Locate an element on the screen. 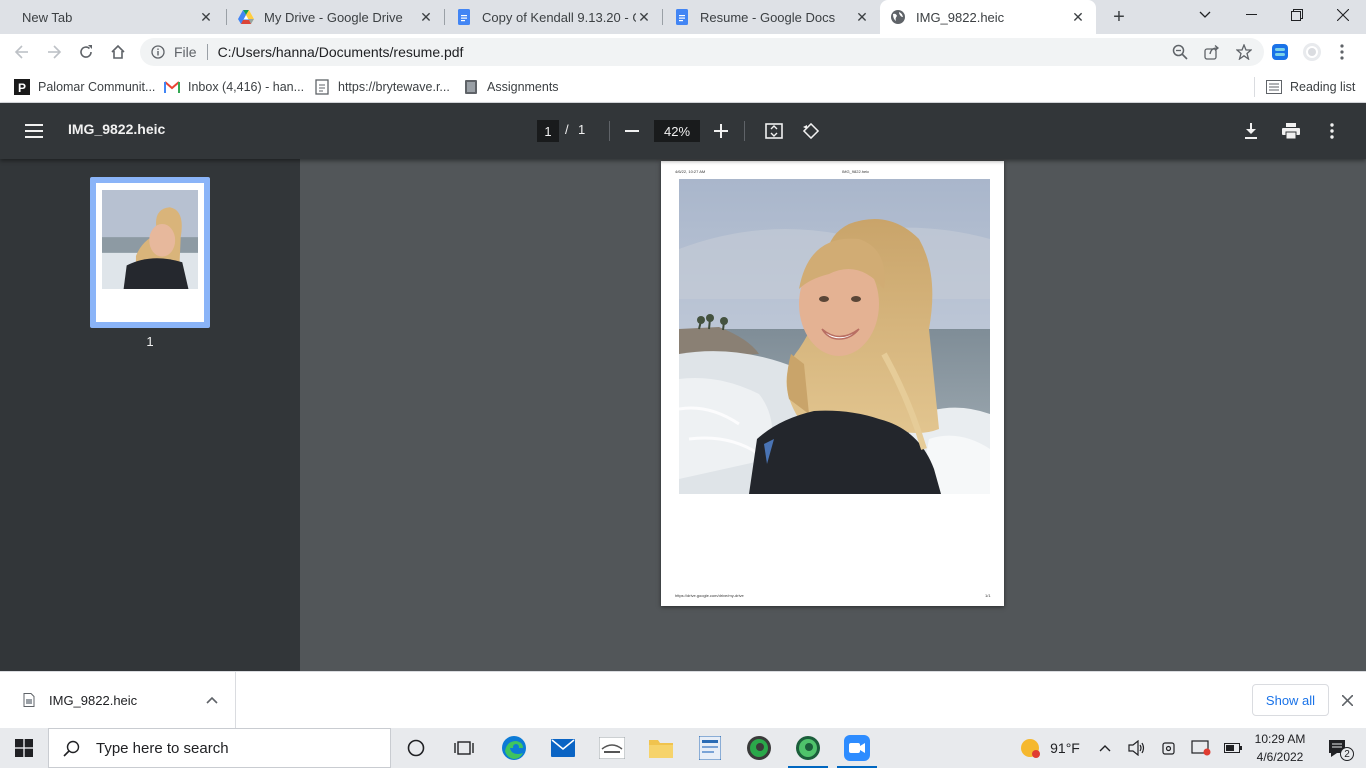  show-all-button: Show all is located at coordinates (1290, 700).